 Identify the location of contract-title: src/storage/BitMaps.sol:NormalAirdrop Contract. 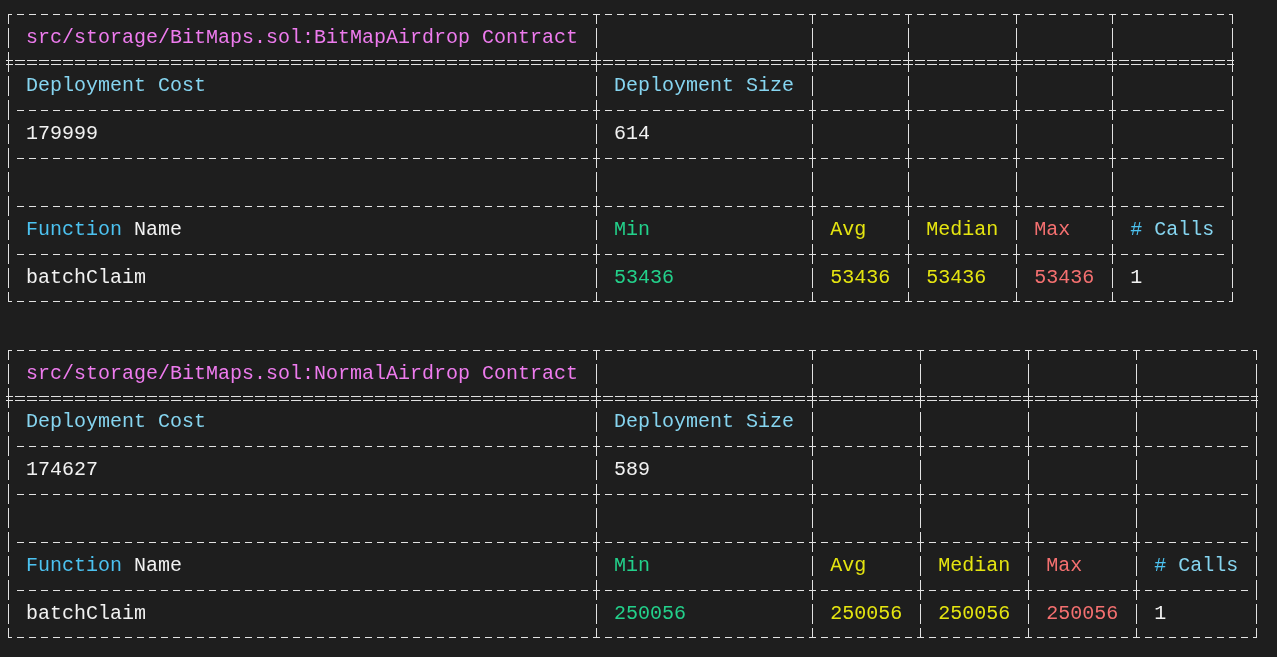
(302, 374).